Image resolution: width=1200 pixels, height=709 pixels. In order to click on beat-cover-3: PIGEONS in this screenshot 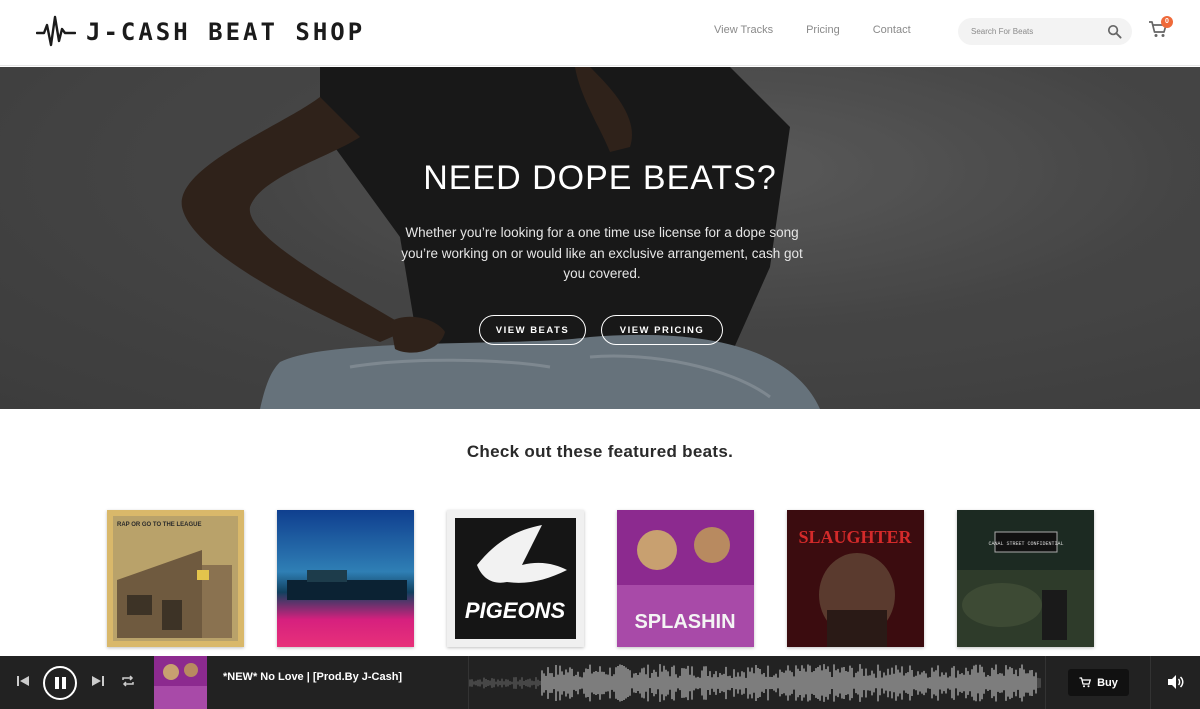, I will do `click(515, 578)`.